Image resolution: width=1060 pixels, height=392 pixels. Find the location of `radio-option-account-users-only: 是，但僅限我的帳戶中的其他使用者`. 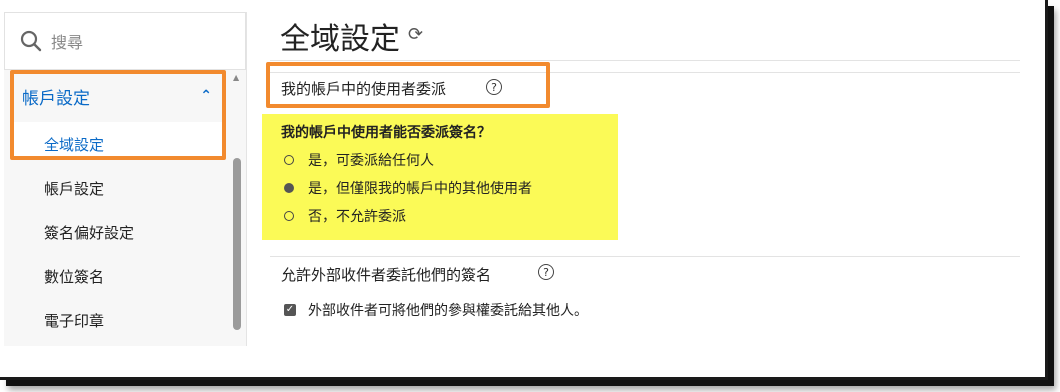

radio-option-account-users-only: 是，但僅限我的帳戶中的其他使用者 is located at coordinates (408, 188).